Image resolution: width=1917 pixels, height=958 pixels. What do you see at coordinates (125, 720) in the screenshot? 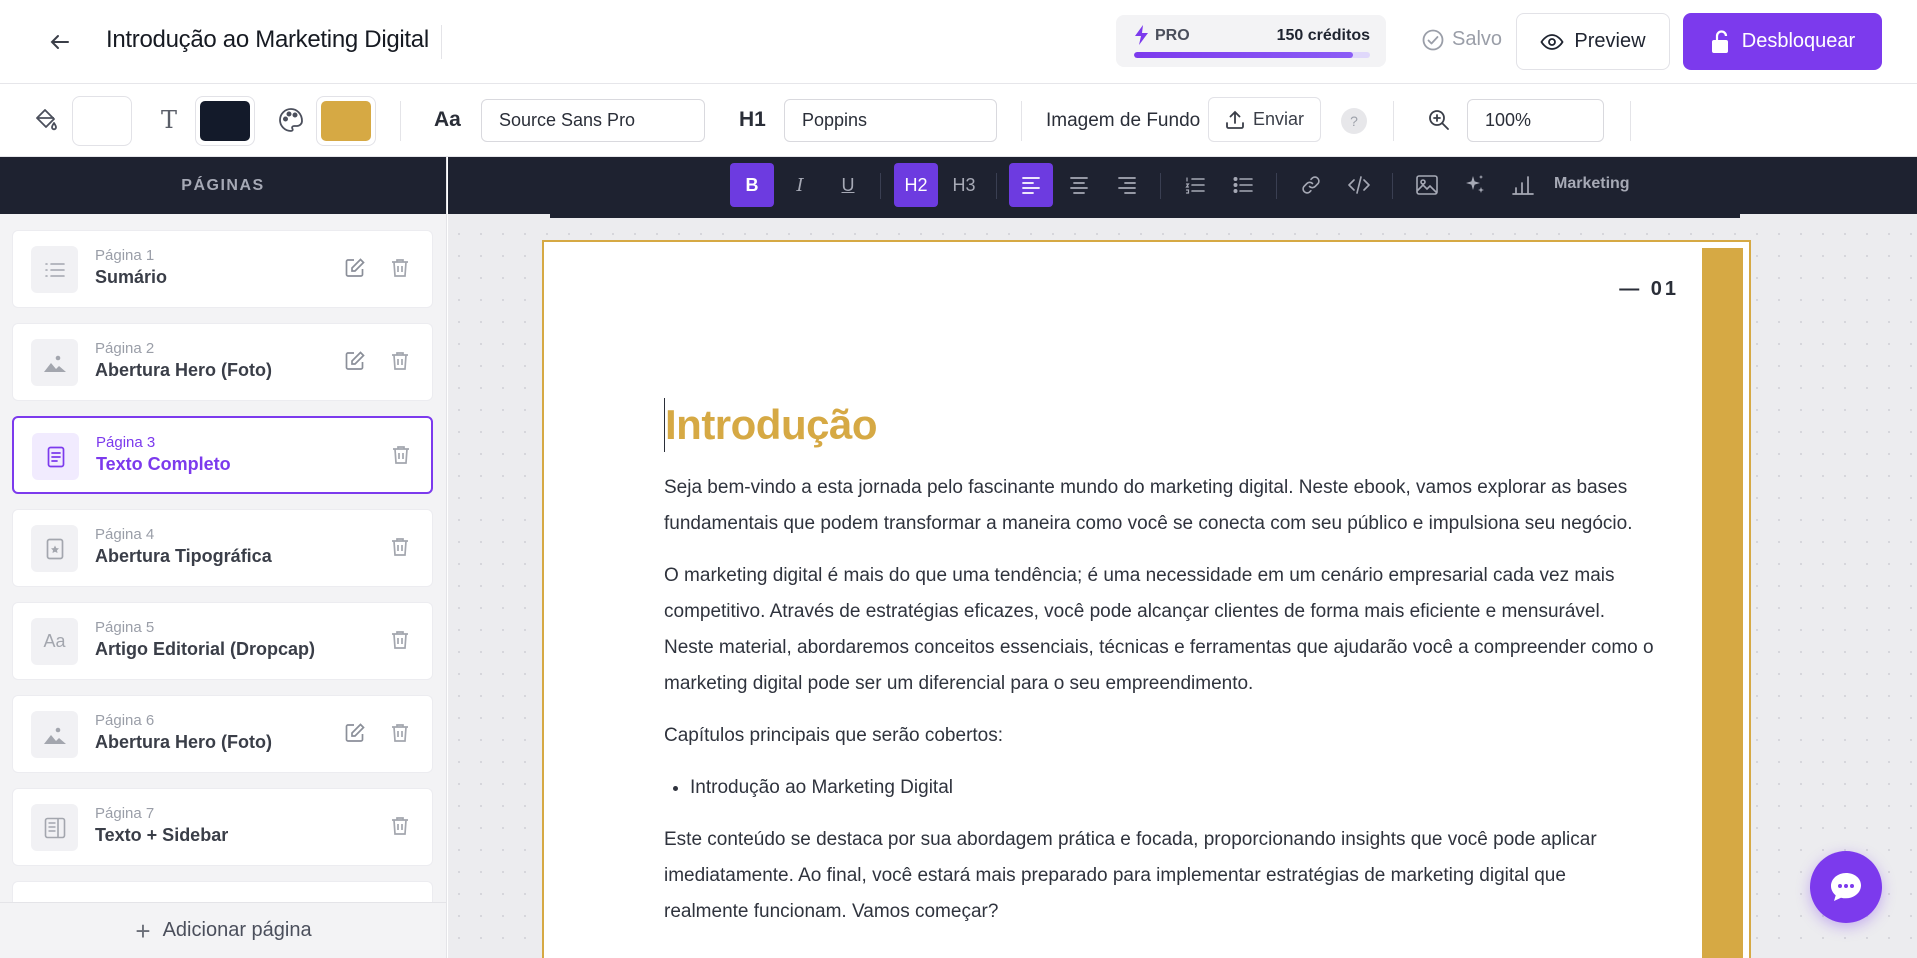
I see `page-number: Página 6` at bounding box center [125, 720].